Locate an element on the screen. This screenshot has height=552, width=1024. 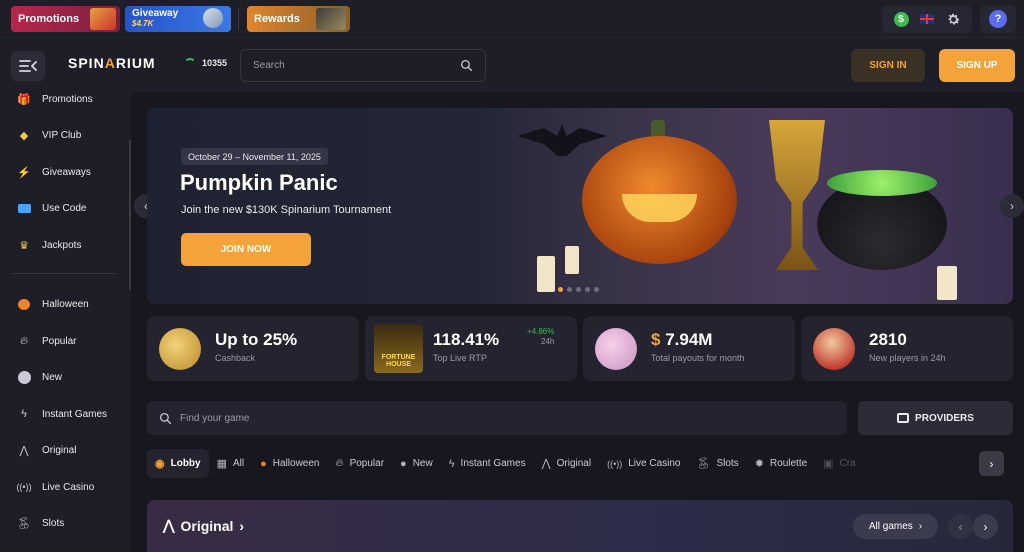
new-badge-icon is located at coordinates (24, 377).